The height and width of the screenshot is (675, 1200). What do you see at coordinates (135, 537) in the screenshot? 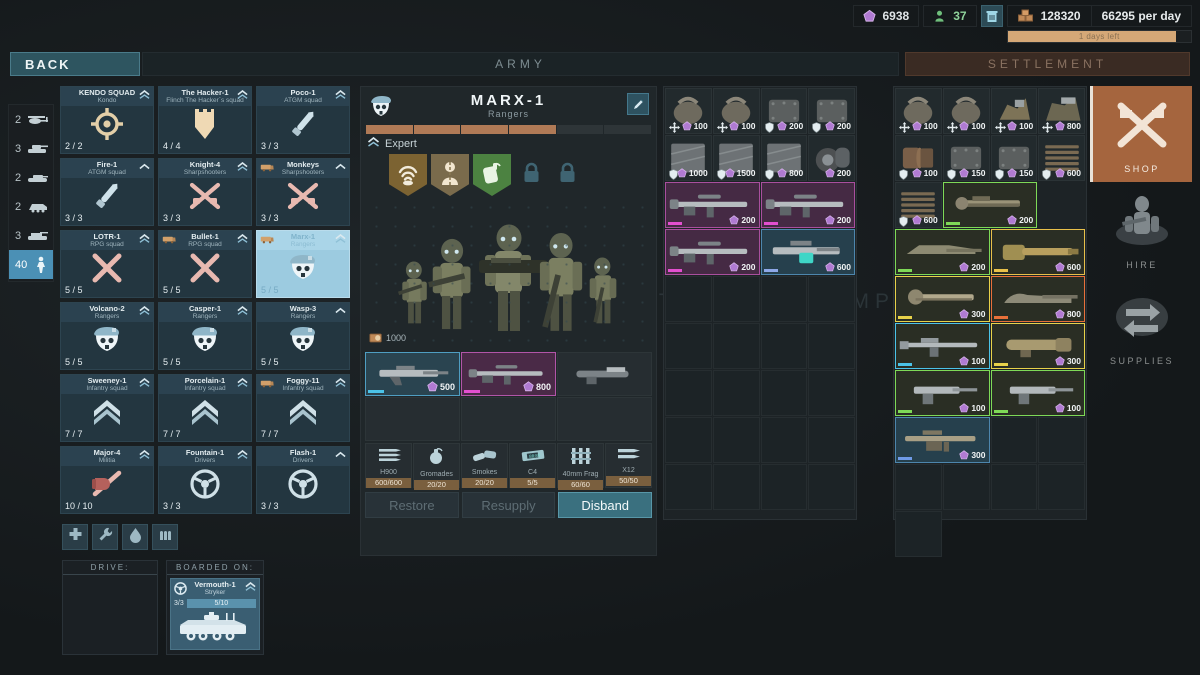
I see `fuel-button` at bounding box center [135, 537].